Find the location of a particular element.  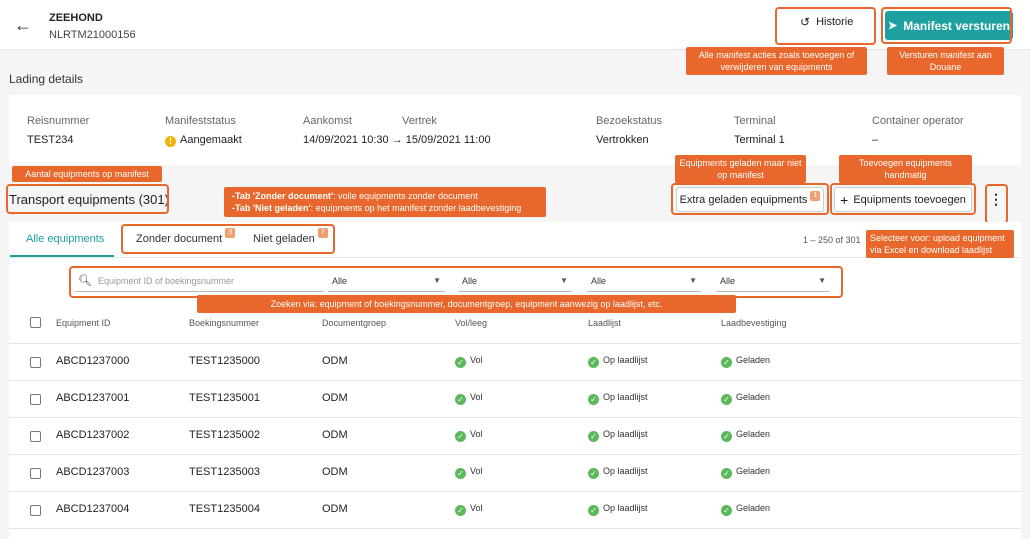

section-title: Lading details is located at coordinates (46, 79).